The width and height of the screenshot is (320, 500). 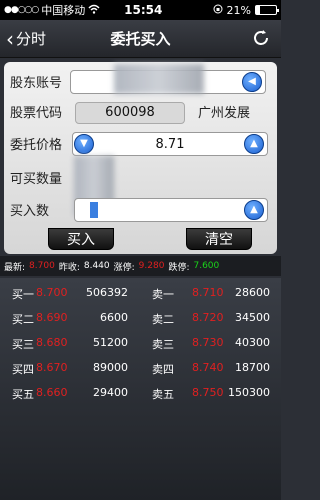 What do you see at coordinates (124, 267) in the screenshot?
I see `limit-up-label: 涨停:` at bounding box center [124, 267].